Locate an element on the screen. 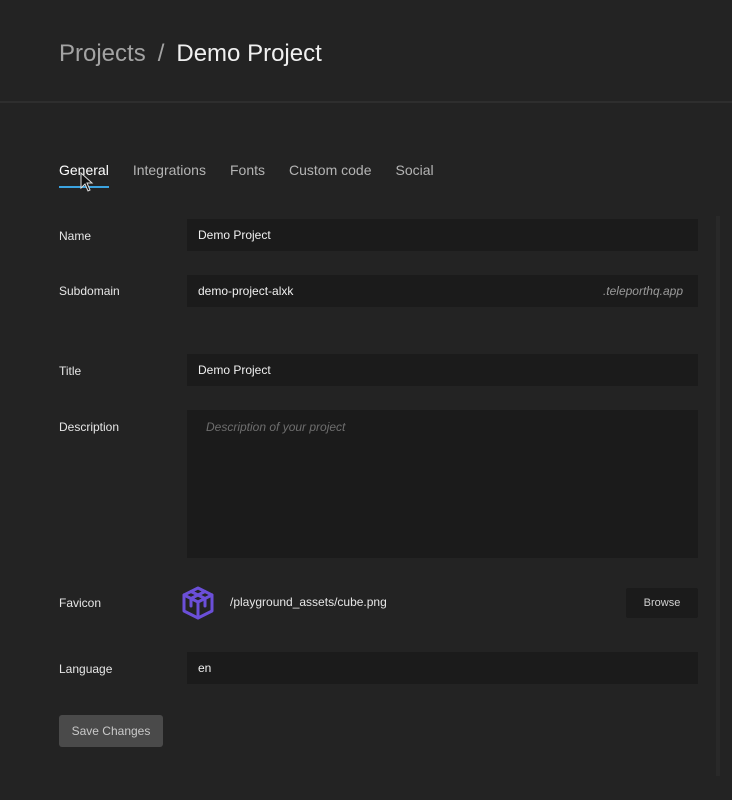 Image resolution: width=732 pixels, height=800 pixels. title-input: Demo Project is located at coordinates (442, 370).